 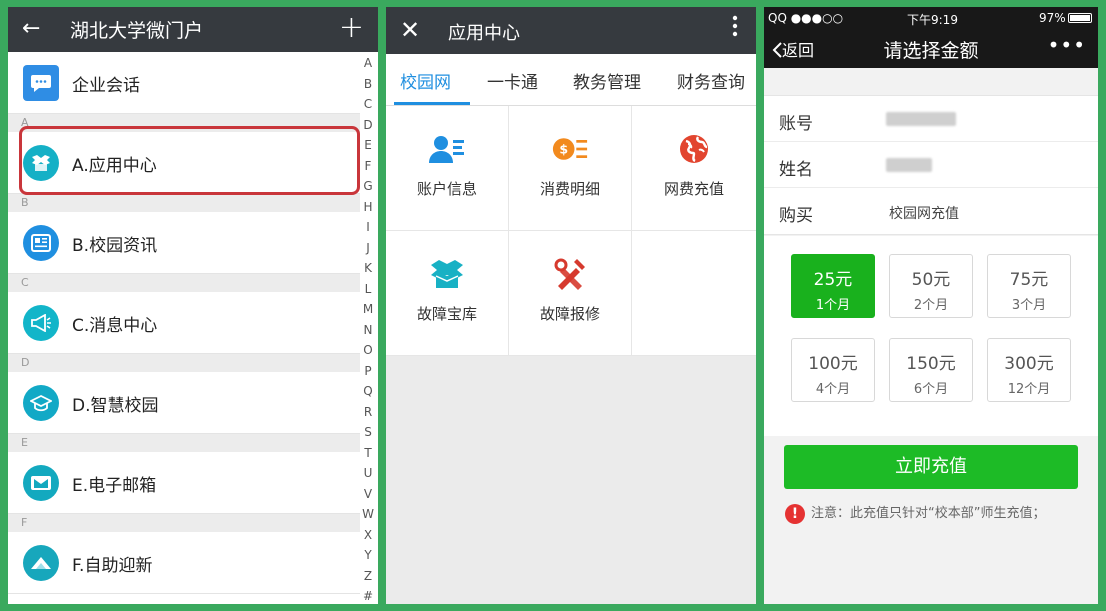 What do you see at coordinates (115, 326) in the screenshot?
I see `list-item-label: C.消息中心` at bounding box center [115, 326].